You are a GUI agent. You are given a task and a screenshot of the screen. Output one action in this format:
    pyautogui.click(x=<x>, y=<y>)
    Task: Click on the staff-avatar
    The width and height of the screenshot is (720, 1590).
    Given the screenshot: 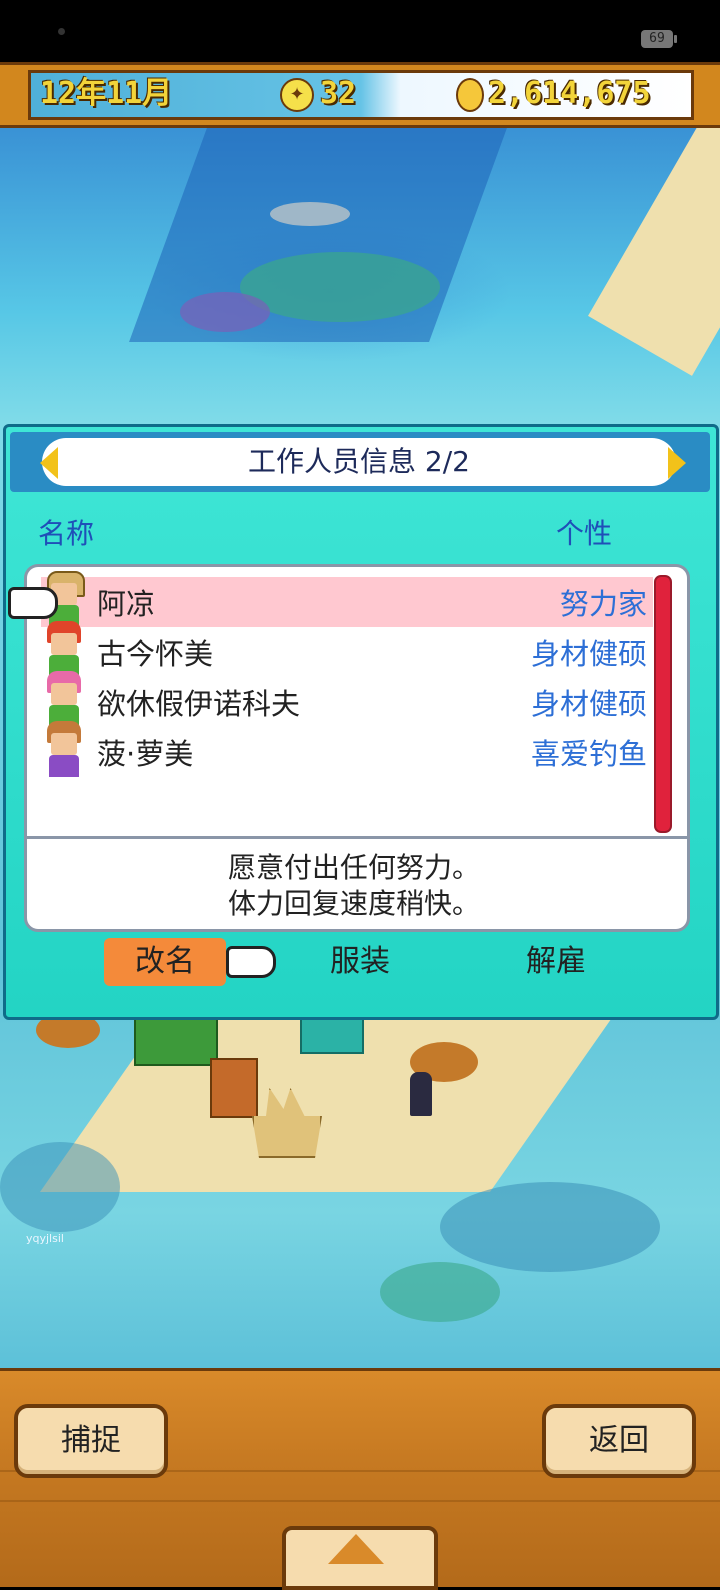 What is the action you would take?
    pyautogui.click(x=63, y=750)
    